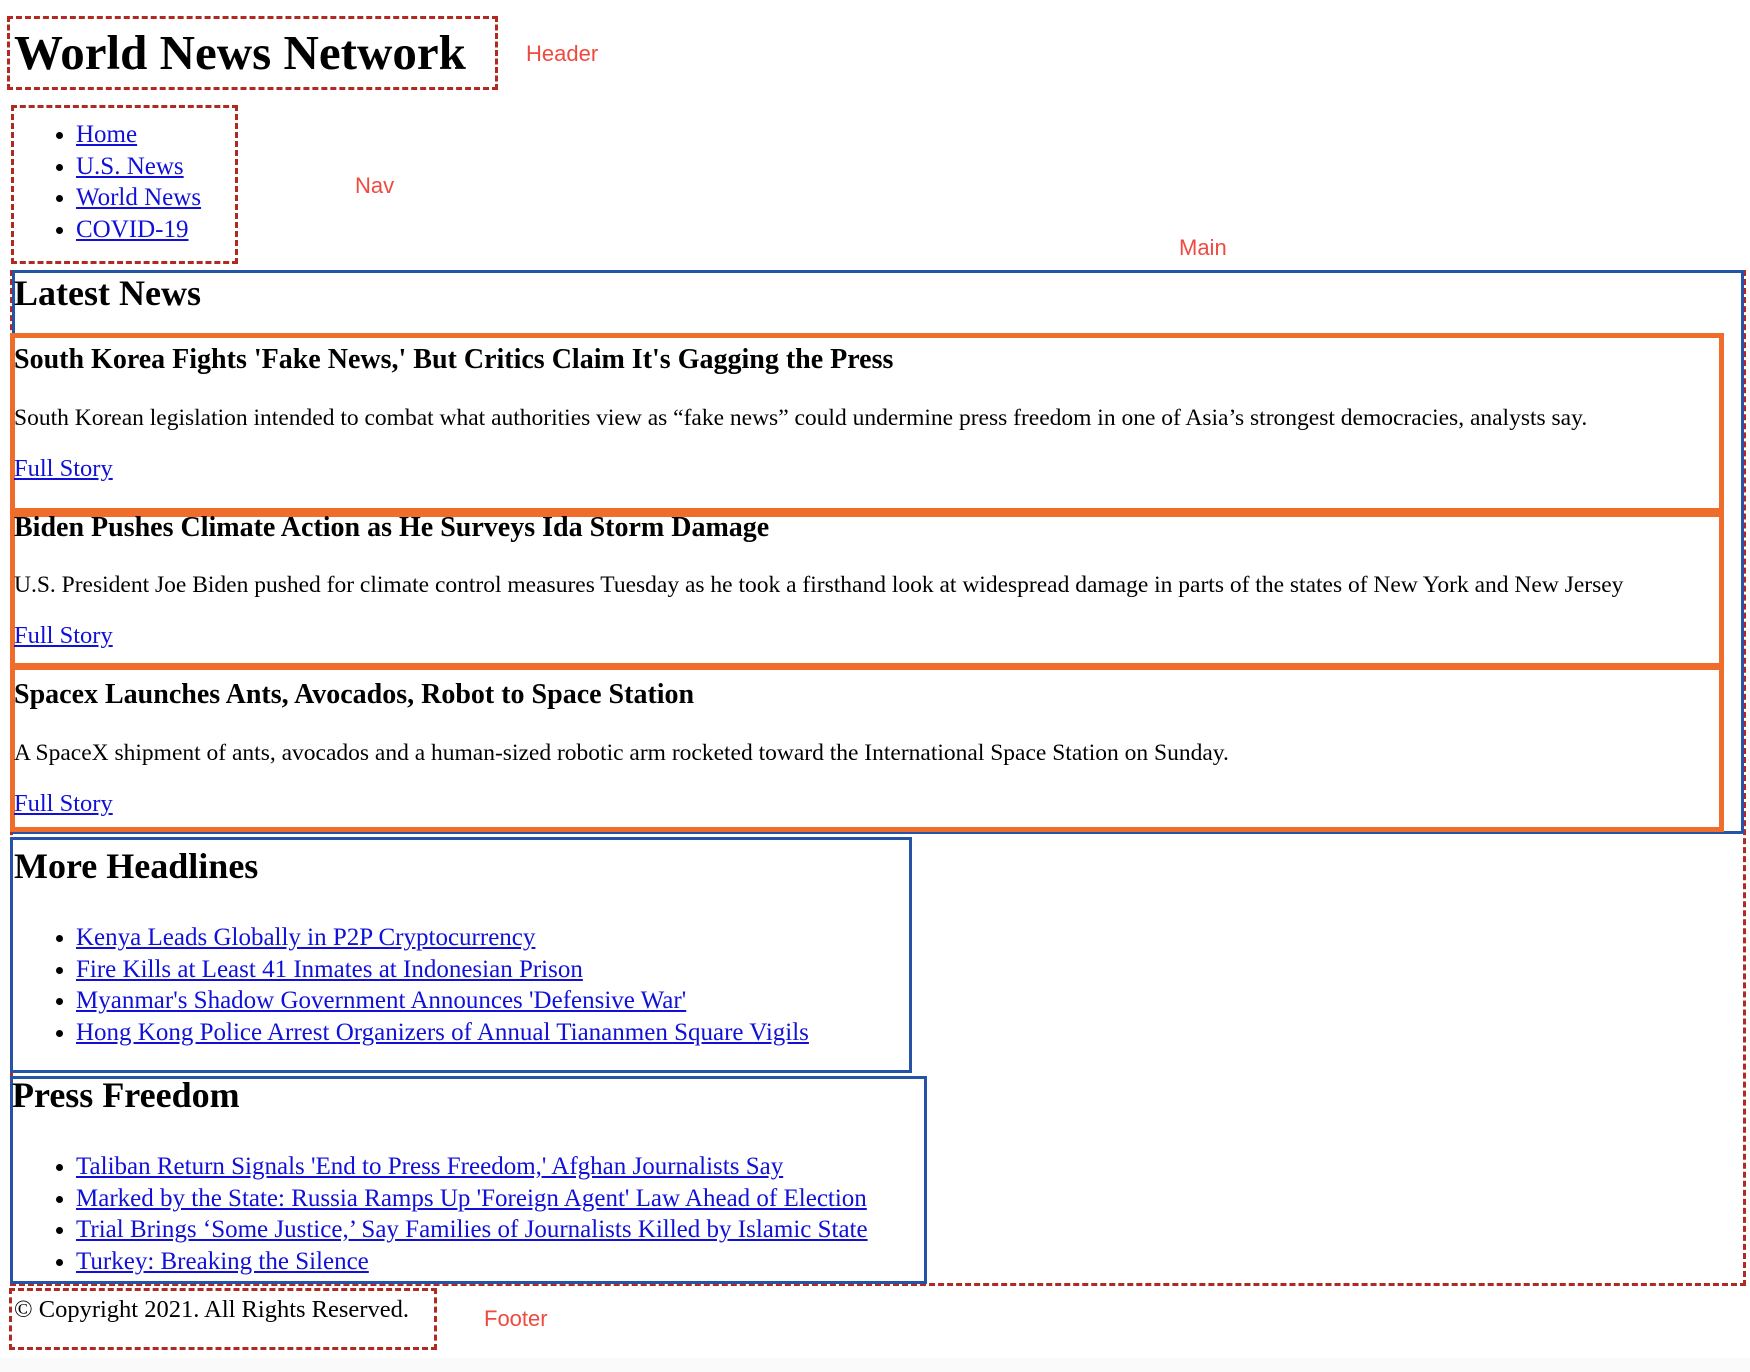  I want to click on nav-link-us-news: U.S. News, so click(130, 166).